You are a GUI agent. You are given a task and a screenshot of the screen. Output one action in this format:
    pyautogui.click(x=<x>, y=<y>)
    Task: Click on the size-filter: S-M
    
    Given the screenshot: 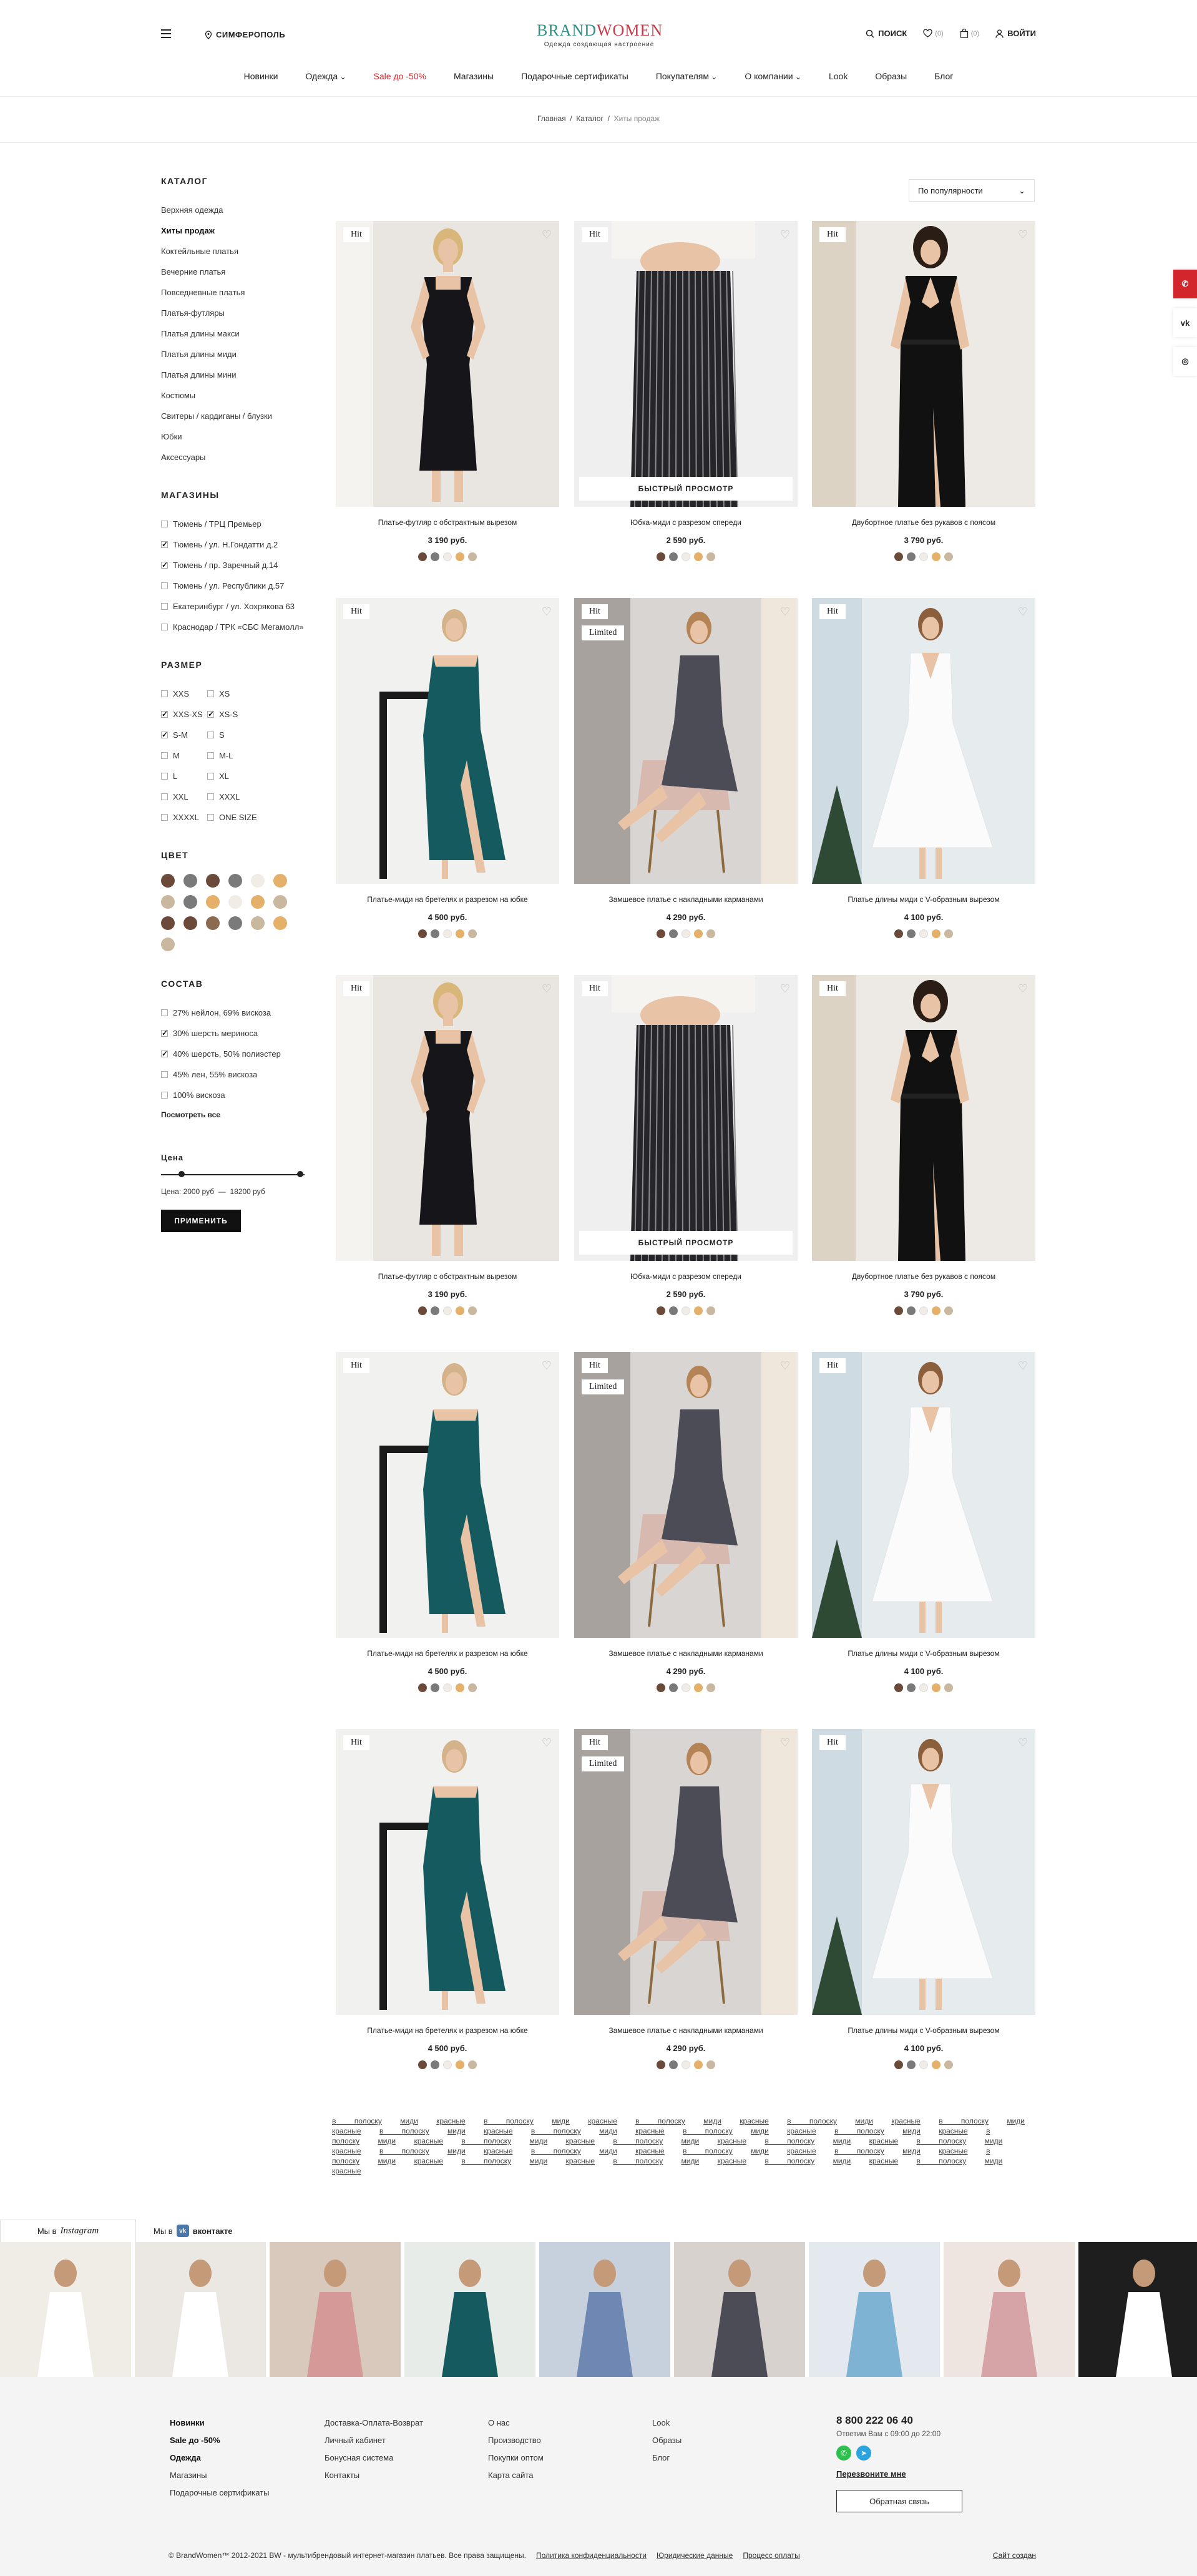 What is the action you would take?
    pyautogui.click(x=184, y=735)
    